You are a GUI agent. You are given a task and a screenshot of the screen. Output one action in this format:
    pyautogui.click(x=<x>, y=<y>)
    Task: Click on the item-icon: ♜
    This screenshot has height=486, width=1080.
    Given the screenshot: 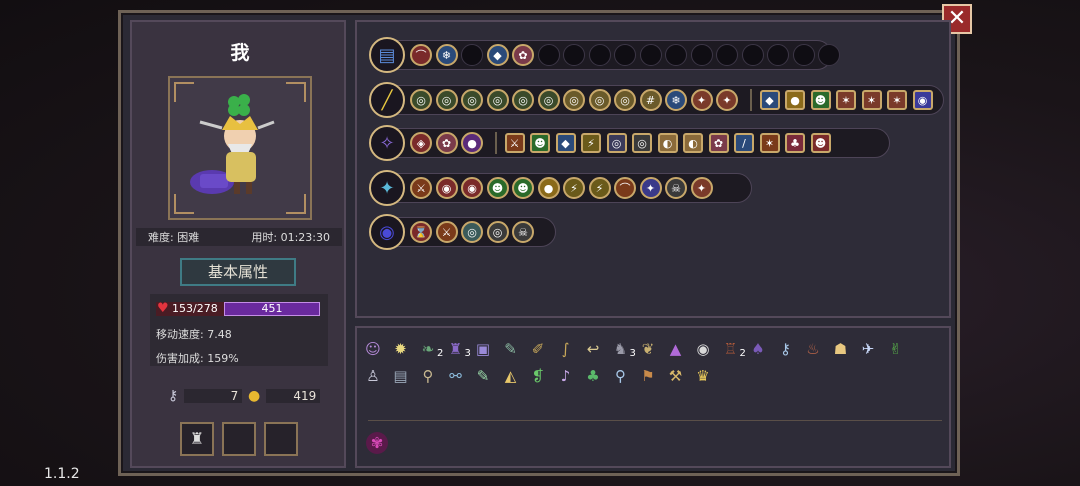 What is the action you would take?
    pyautogui.click(x=456, y=349)
    